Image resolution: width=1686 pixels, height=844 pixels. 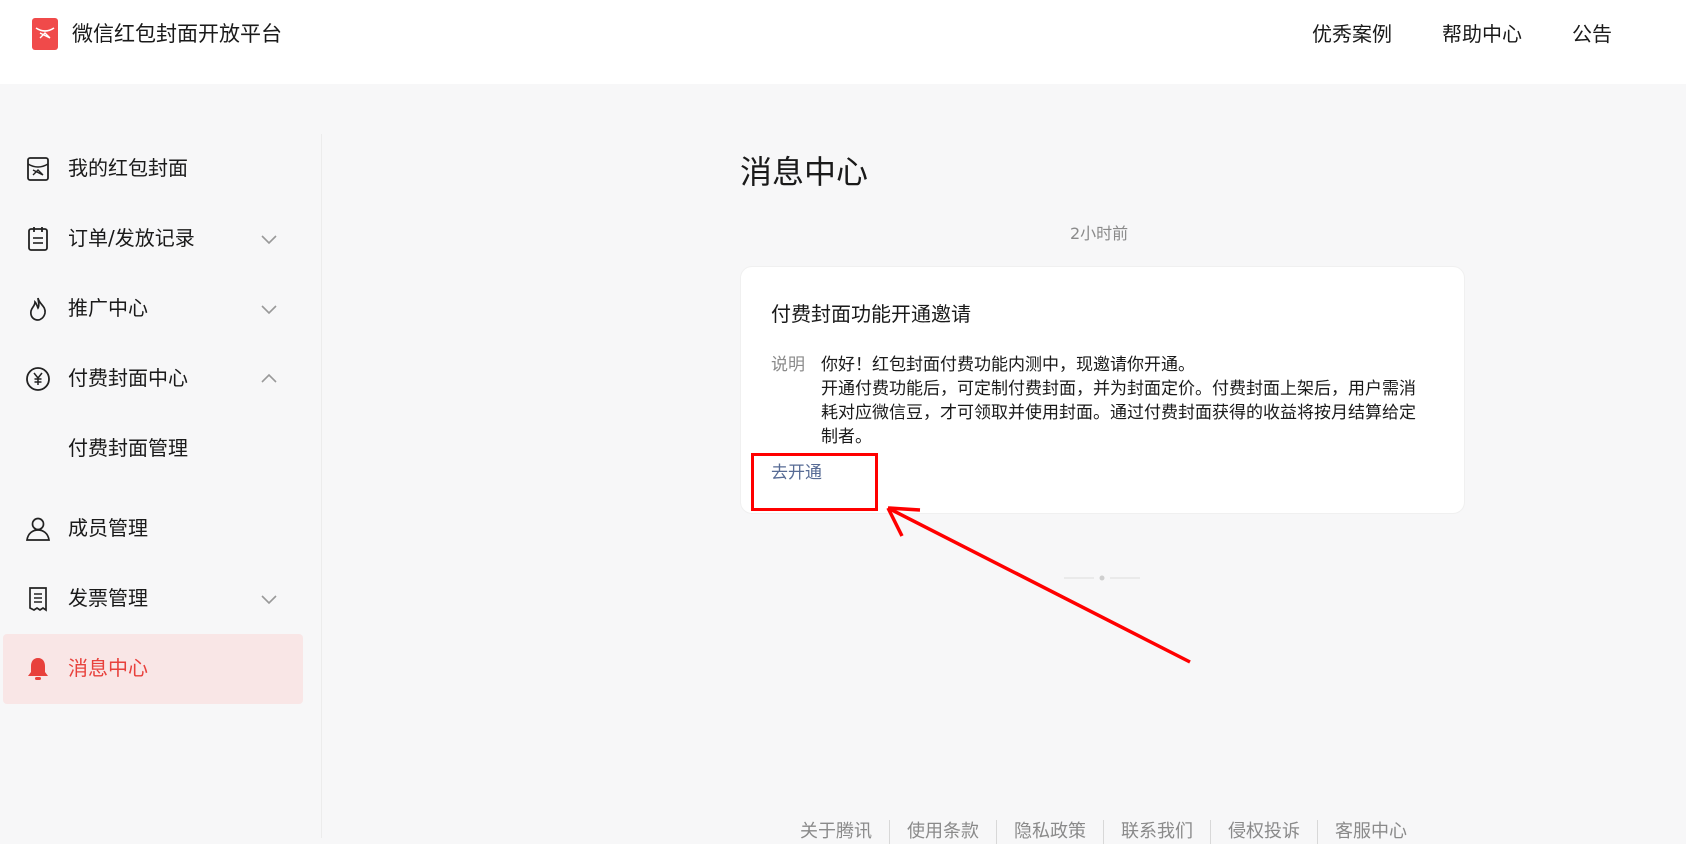 What do you see at coordinates (38, 379) in the screenshot?
I see `yen-icon` at bounding box center [38, 379].